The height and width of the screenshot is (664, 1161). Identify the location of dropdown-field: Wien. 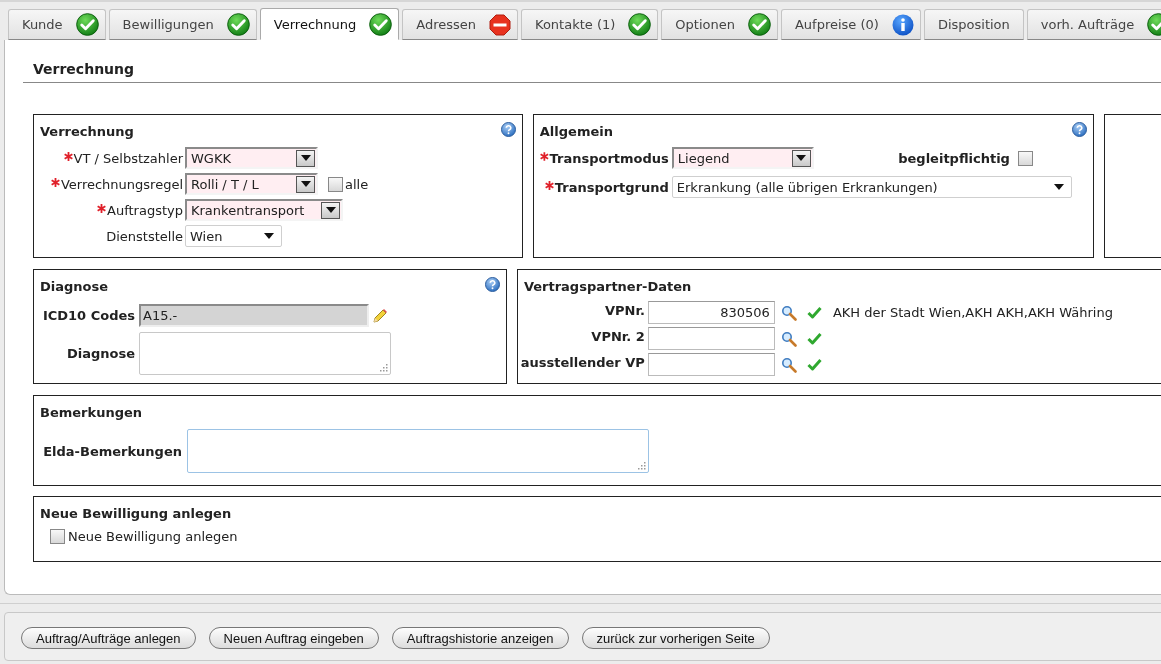
(233, 236).